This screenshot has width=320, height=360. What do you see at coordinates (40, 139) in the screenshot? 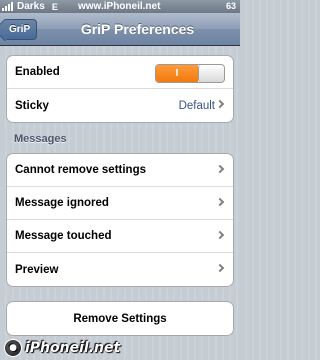
I see `section-header-messages: Messages` at bounding box center [40, 139].